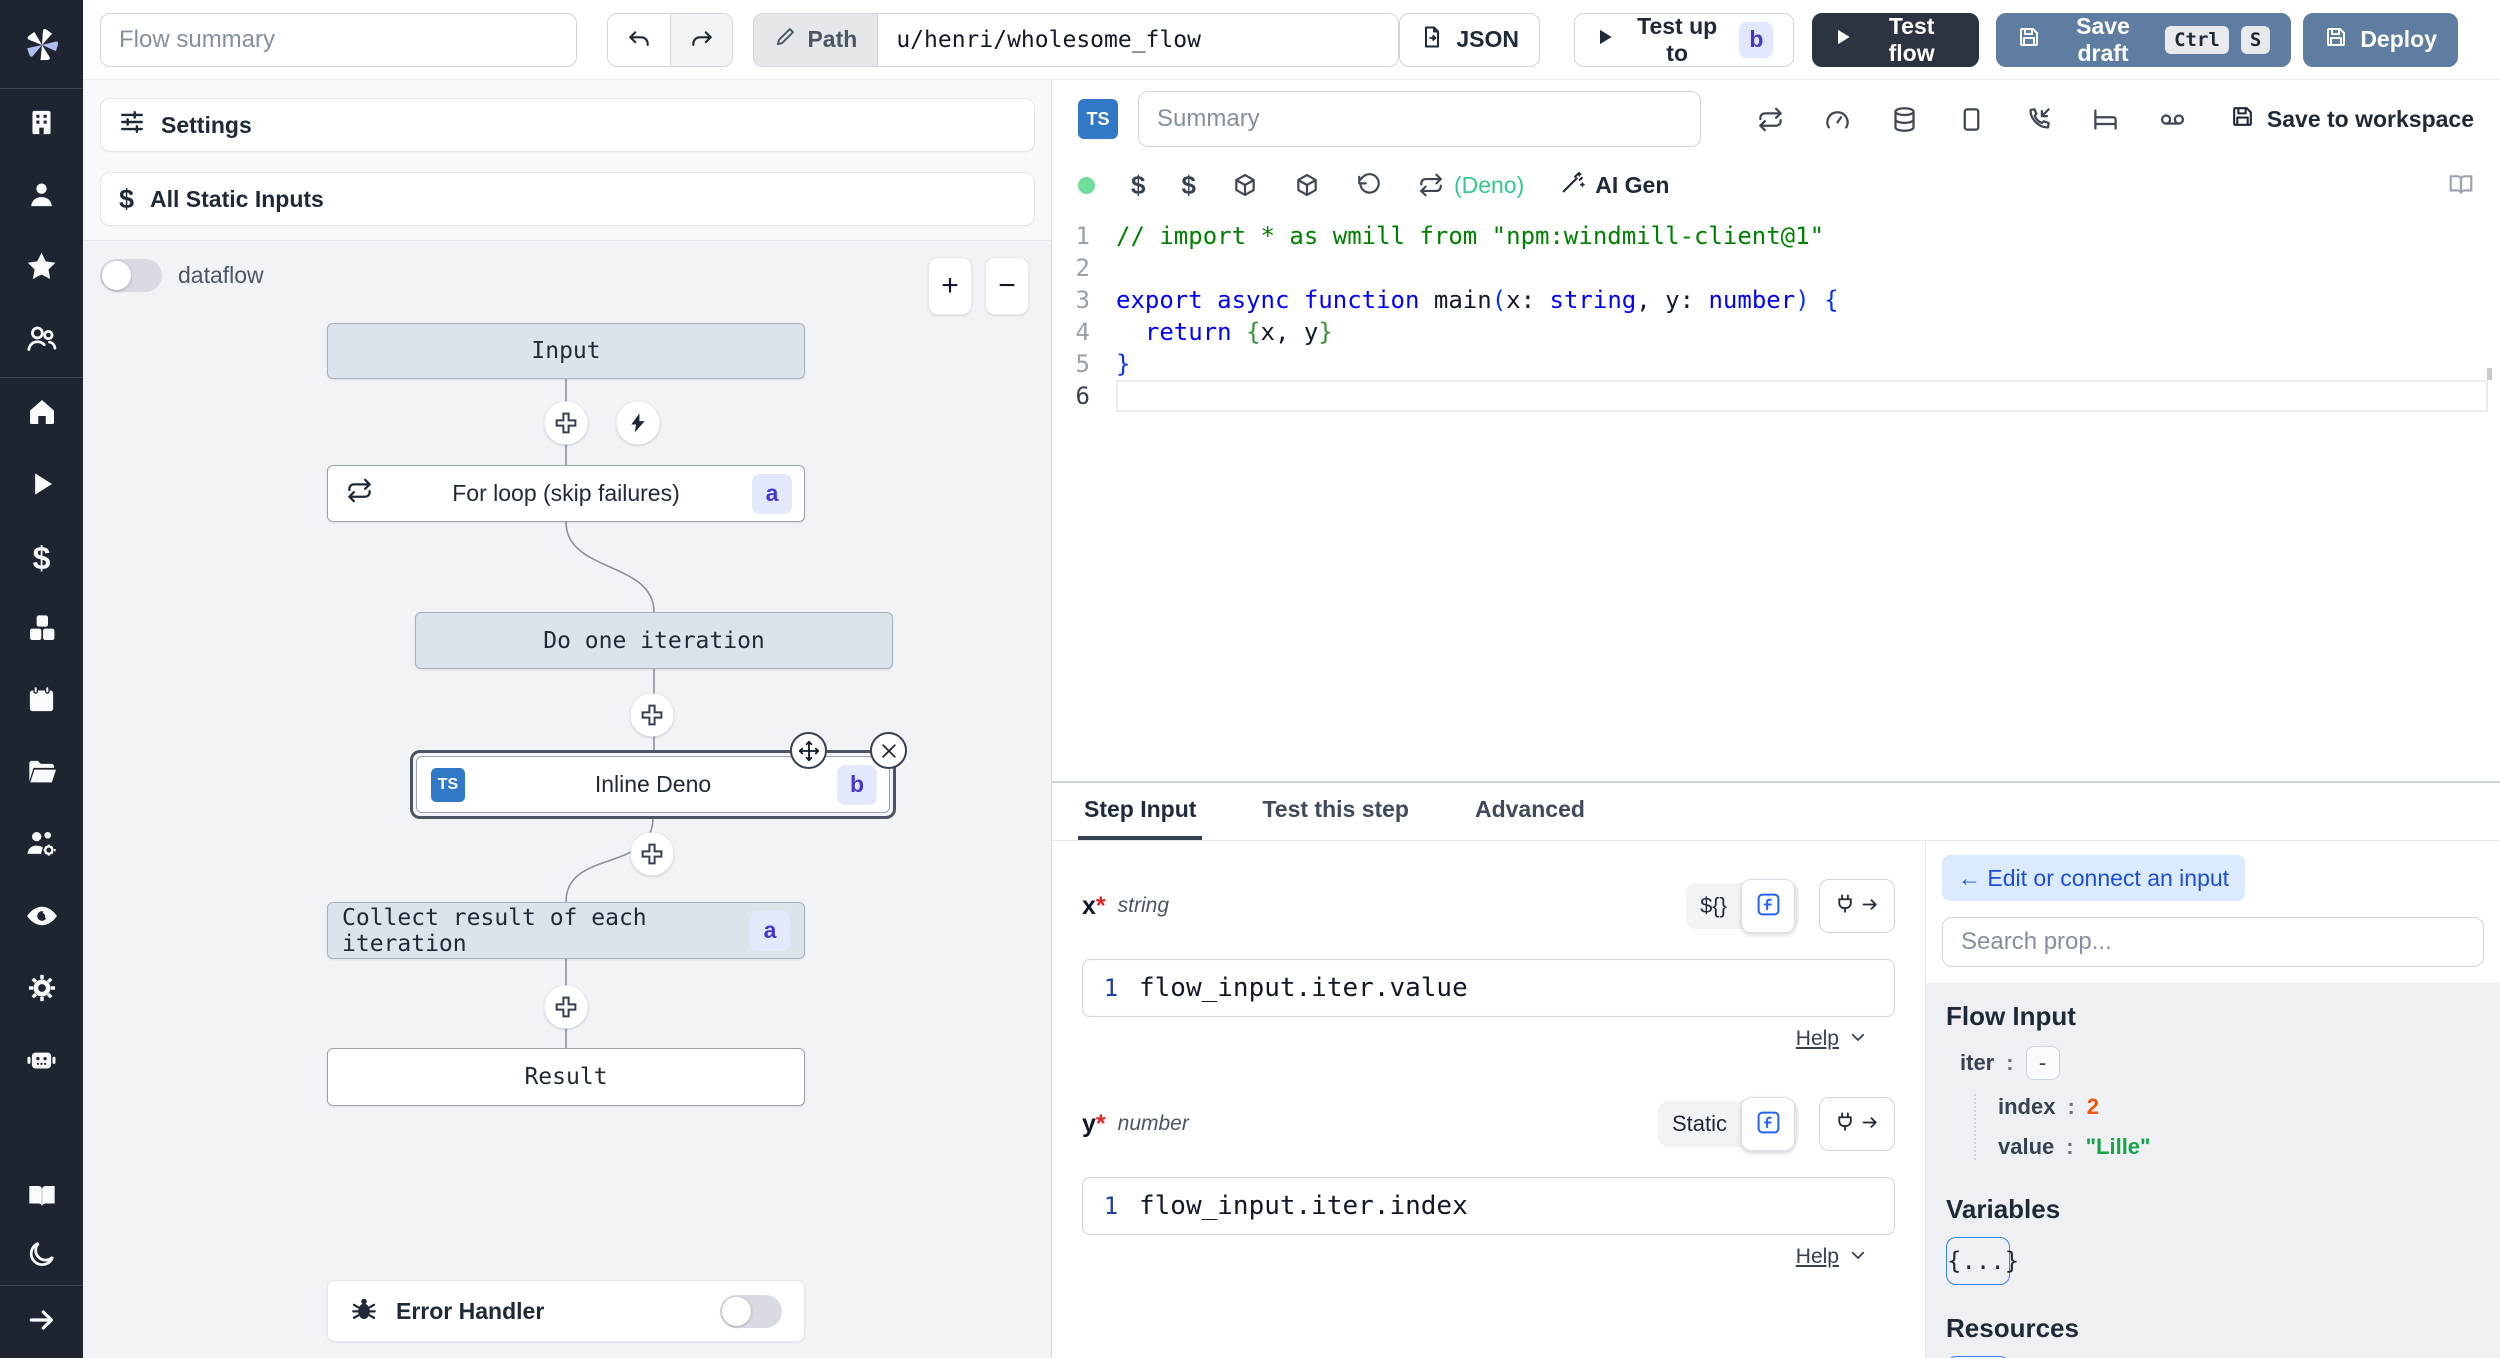  What do you see at coordinates (41, 918) in the screenshot?
I see `sidebar-item-audit-logs` at bounding box center [41, 918].